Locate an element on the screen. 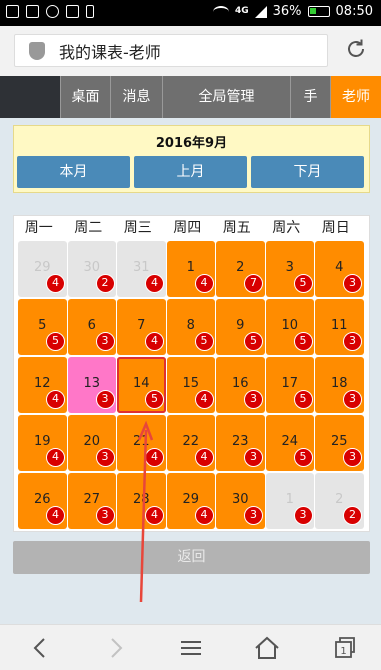 This screenshot has width=381, height=670. menu-icon is located at coordinates (191, 648).